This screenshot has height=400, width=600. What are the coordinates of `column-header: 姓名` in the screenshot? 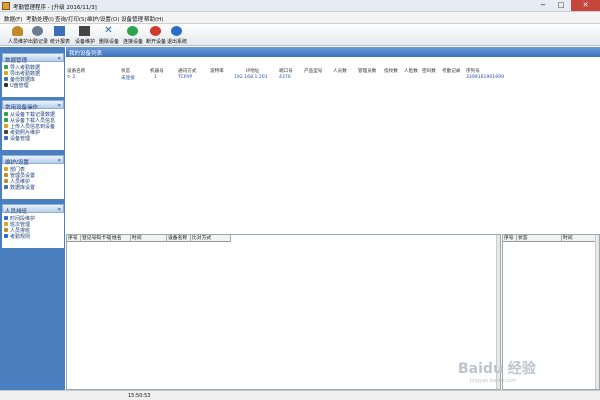 It's located at (121, 238).